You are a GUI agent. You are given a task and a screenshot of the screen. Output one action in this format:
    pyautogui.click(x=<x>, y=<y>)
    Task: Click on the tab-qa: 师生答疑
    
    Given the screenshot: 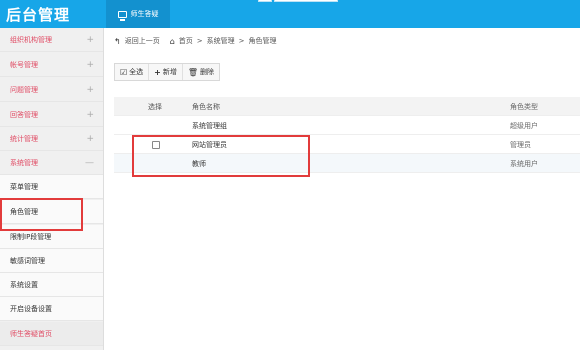 What is the action you would take?
    pyautogui.click(x=138, y=14)
    